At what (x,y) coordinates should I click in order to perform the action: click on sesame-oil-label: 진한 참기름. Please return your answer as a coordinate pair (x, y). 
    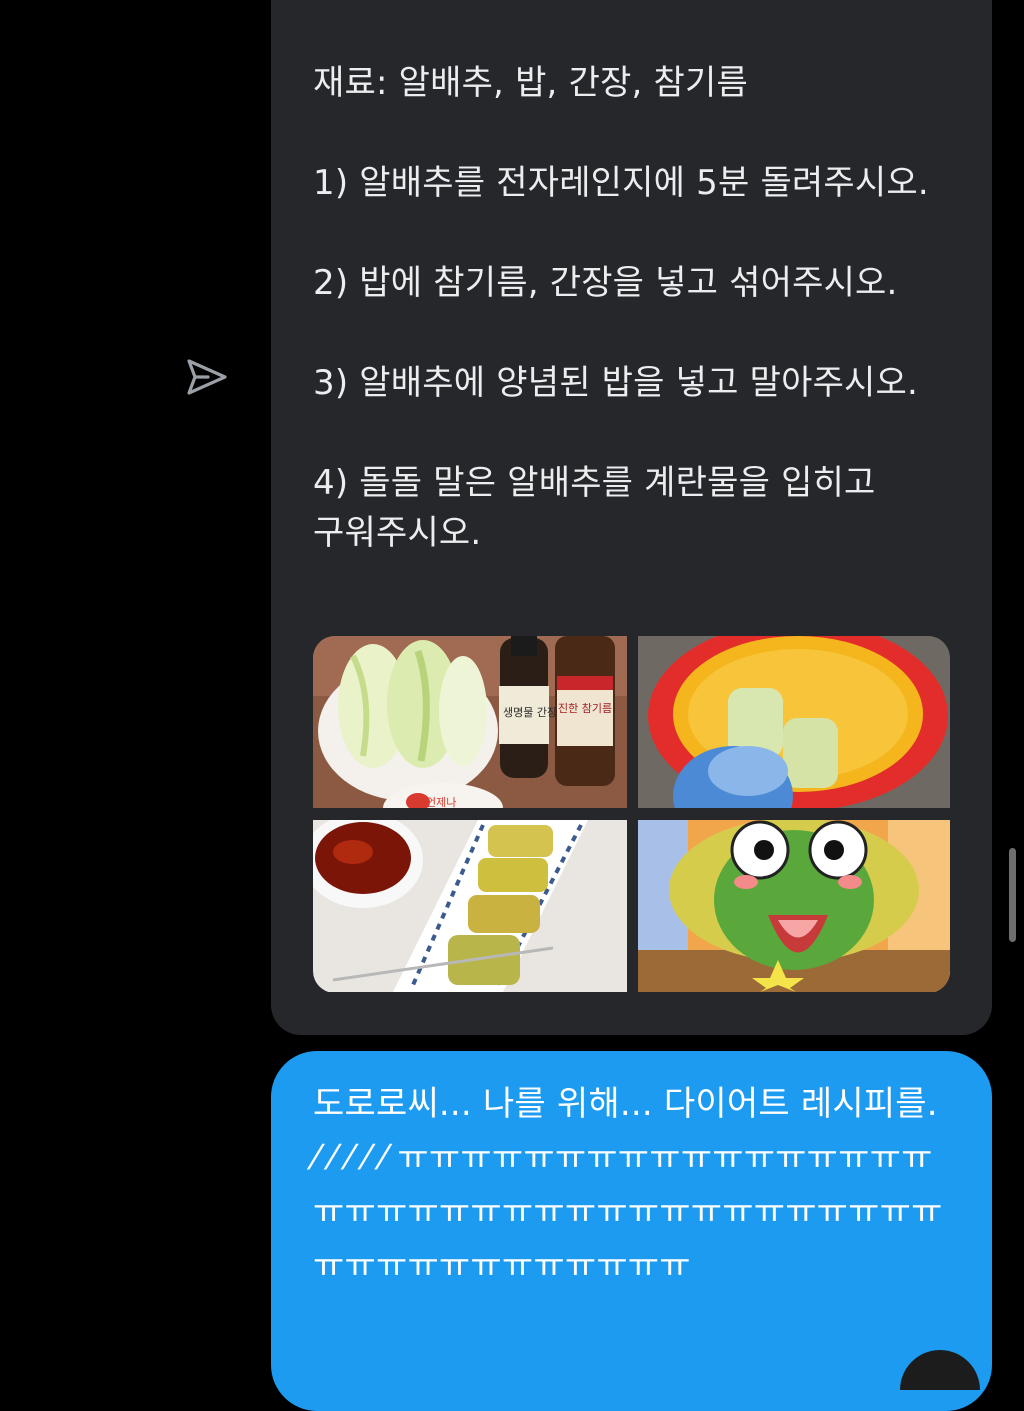
    Looking at the image, I should click on (585, 708).